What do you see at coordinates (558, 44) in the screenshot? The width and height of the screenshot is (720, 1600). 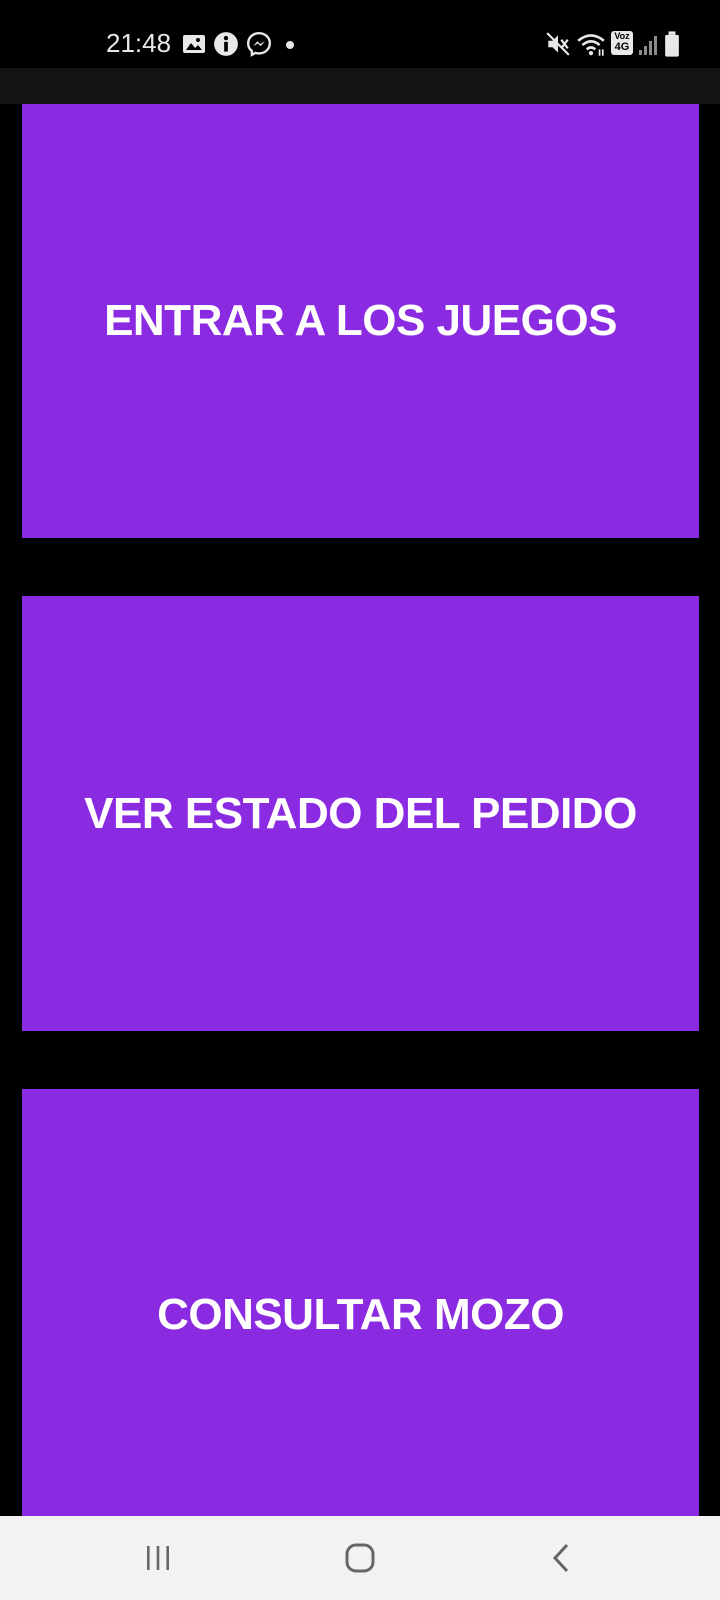 I see `mute-icon` at bounding box center [558, 44].